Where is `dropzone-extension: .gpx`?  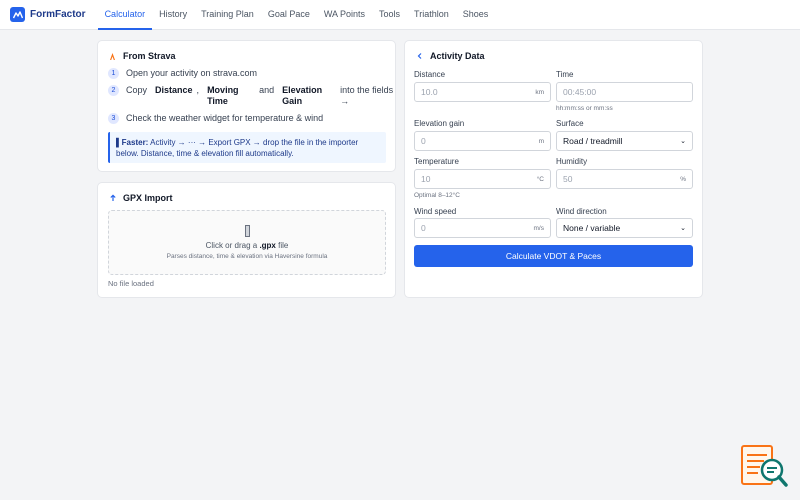
dropzone-extension: .gpx is located at coordinates (267, 245).